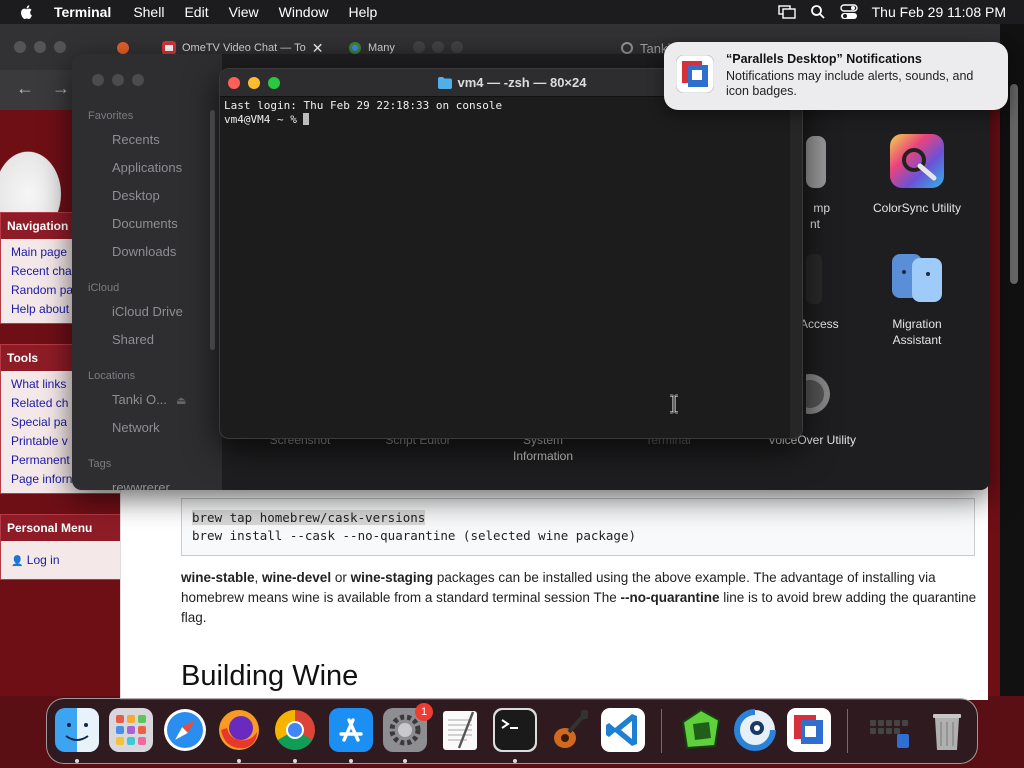 The width and height of the screenshot is (1024, 768). I want to click on textedit-dock-icon, so click(461, 730).